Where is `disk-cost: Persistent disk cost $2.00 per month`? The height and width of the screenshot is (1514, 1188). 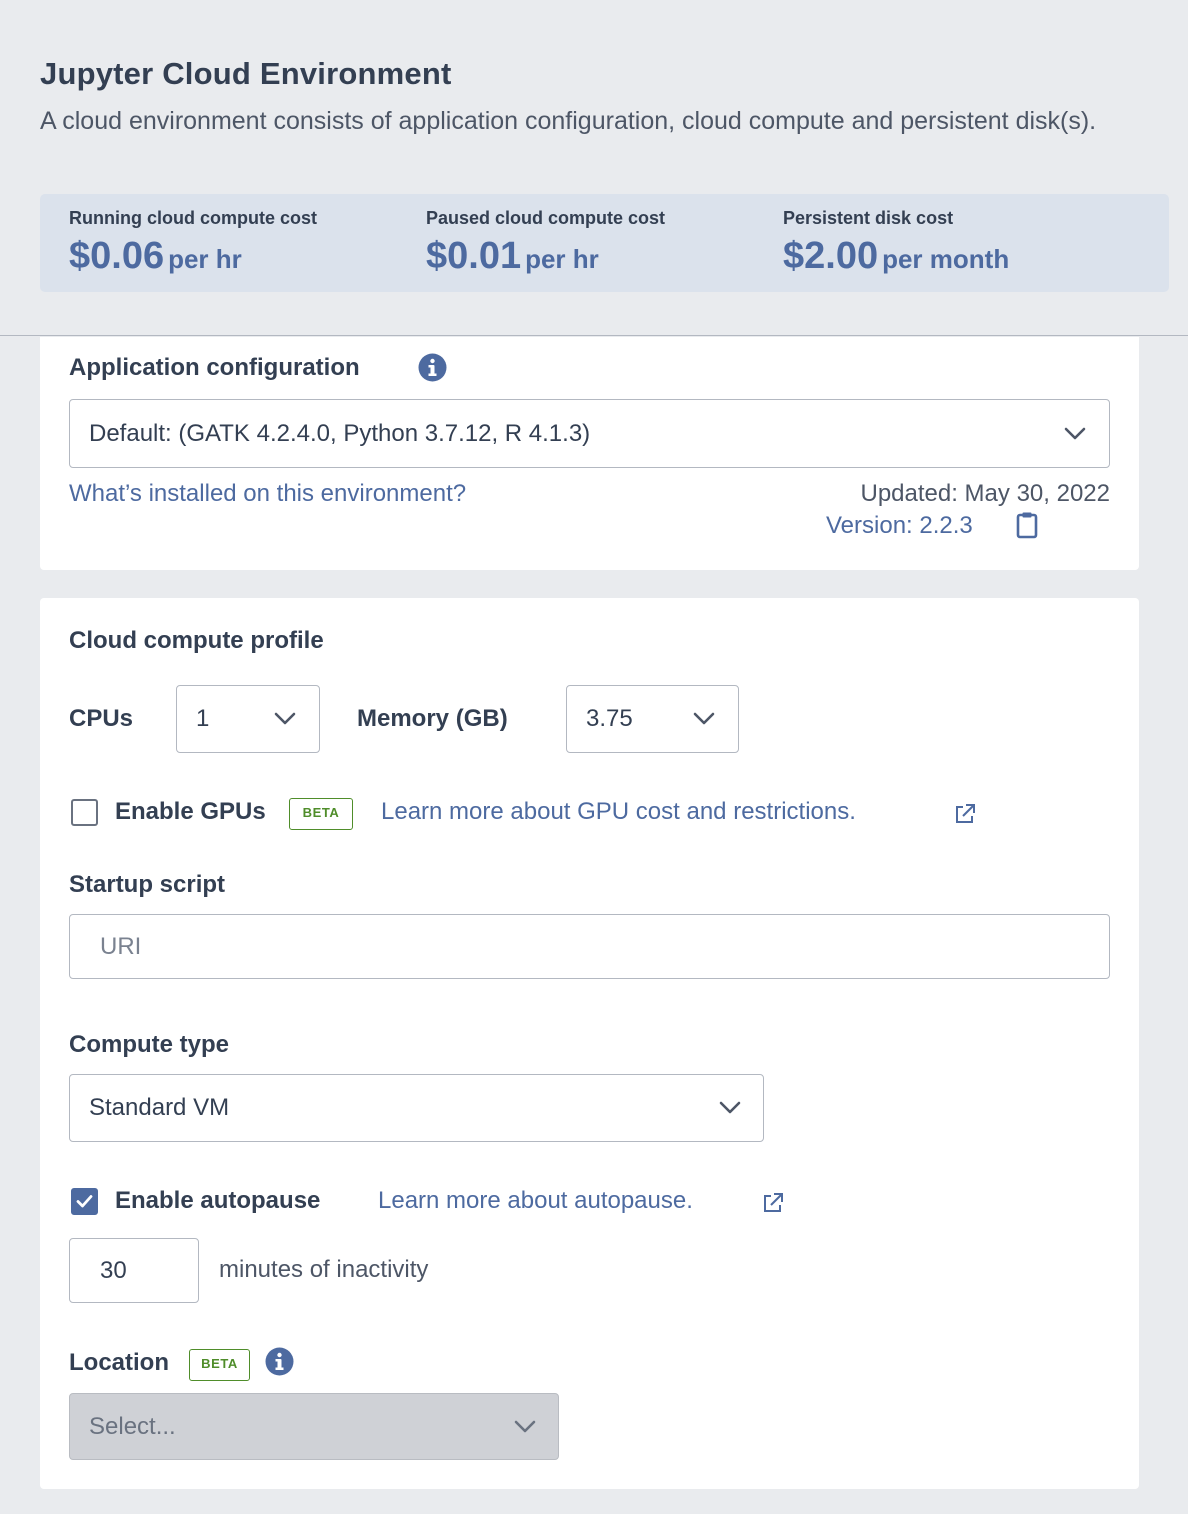
disk-cost: Persistent disk cost $2.00 per month is located at coordinates (896, 243).